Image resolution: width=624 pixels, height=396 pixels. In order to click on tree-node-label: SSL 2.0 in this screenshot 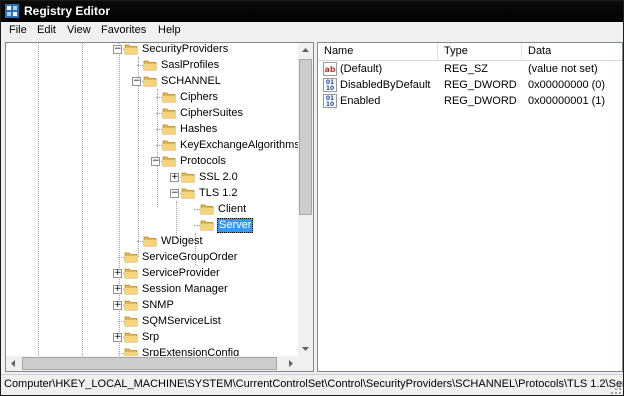, I will do `click(218, 177)`.